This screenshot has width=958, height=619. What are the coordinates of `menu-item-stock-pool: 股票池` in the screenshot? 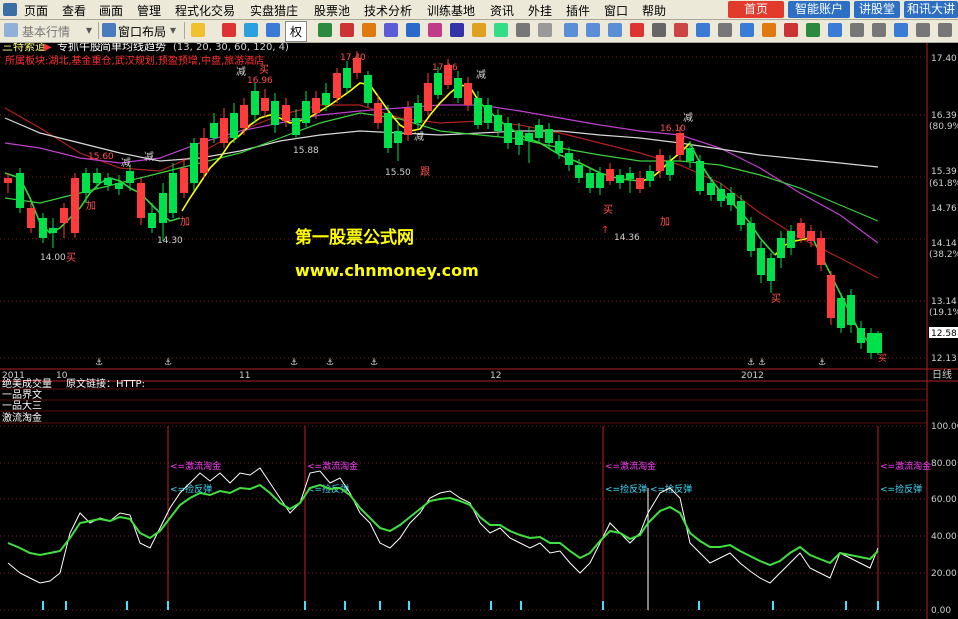 It's located at (332, 10).